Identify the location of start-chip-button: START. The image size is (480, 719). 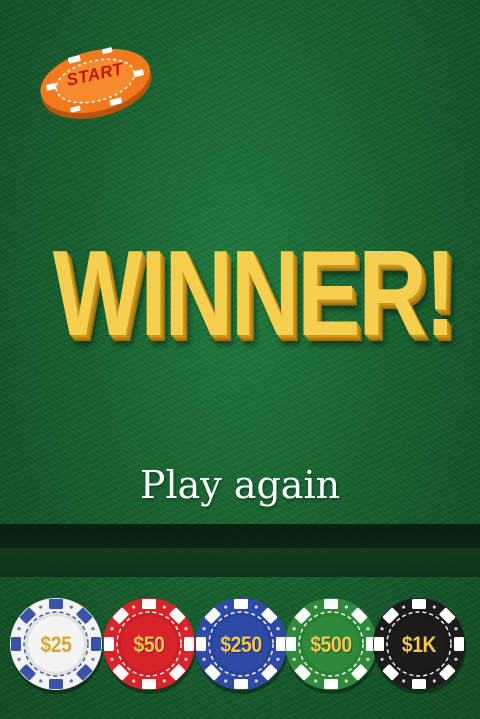
(95, 80).